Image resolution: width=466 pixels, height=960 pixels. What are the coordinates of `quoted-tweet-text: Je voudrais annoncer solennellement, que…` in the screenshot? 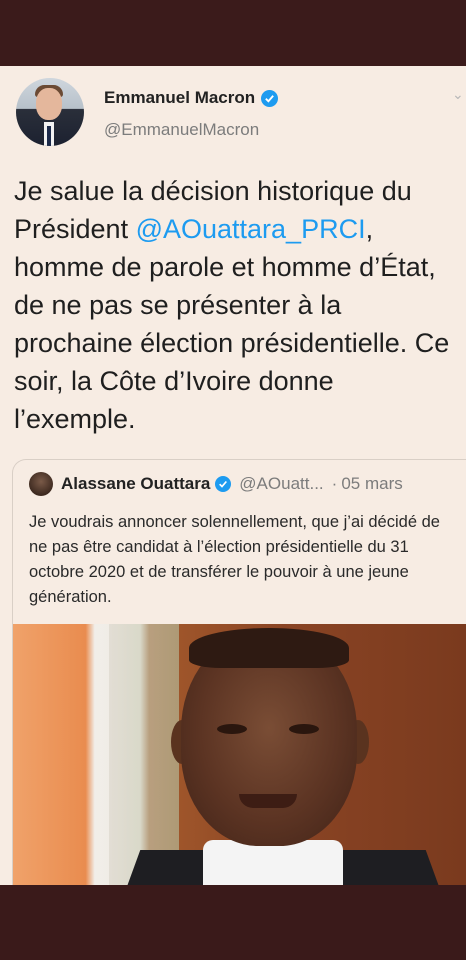 It's located at (234, 559).